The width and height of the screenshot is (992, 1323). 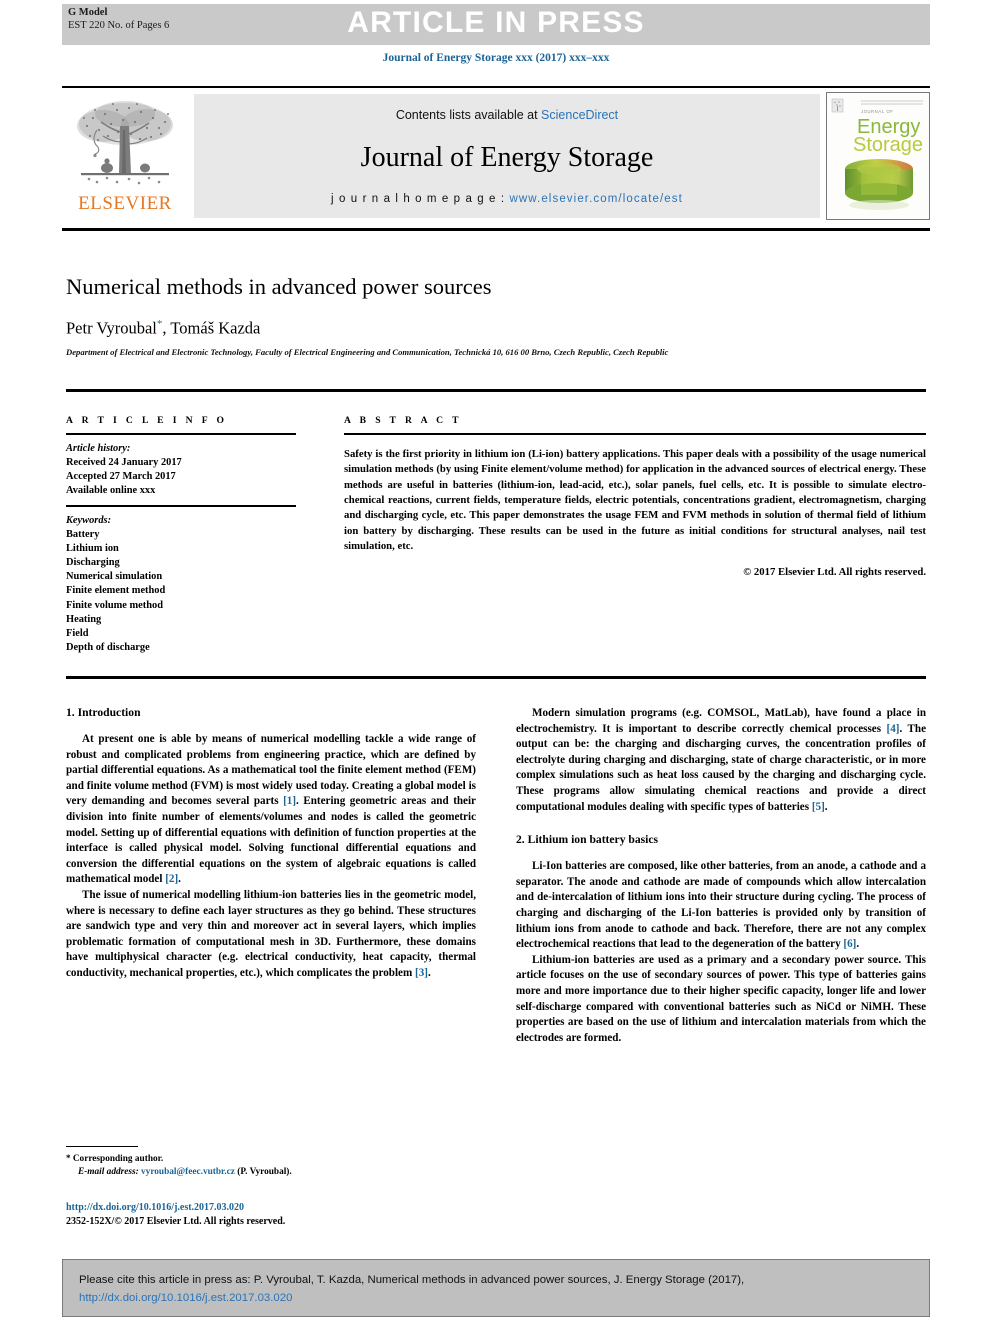 I want to click on keywords-label: Keywords:, so click(x=89, y=520).